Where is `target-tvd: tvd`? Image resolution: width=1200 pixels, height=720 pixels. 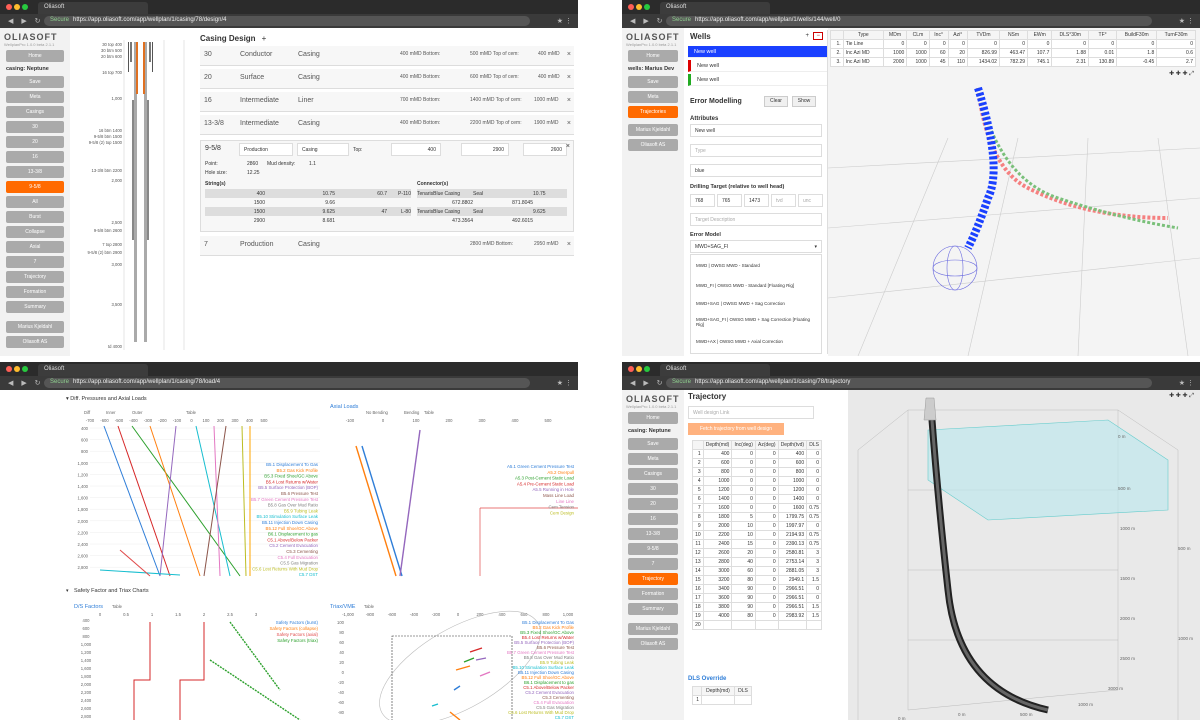 target-tvd: tvd is located at coordinates (783, 200).